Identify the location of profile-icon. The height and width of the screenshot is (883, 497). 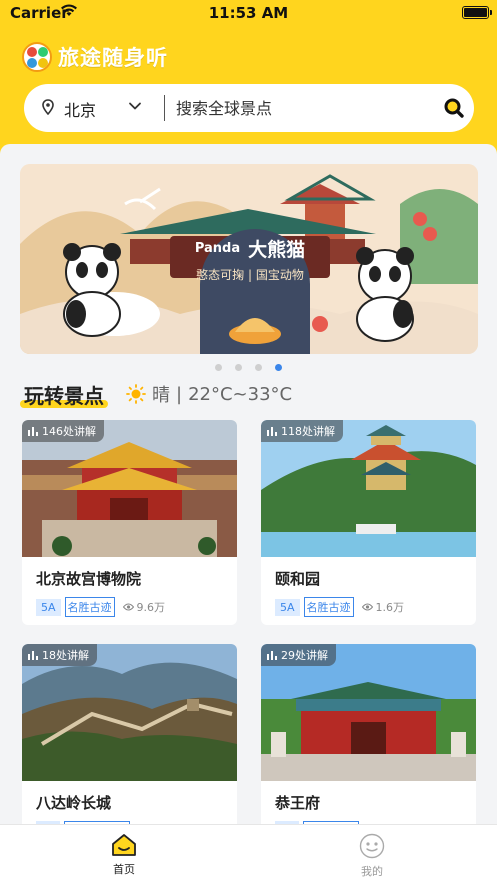
(372, 846).